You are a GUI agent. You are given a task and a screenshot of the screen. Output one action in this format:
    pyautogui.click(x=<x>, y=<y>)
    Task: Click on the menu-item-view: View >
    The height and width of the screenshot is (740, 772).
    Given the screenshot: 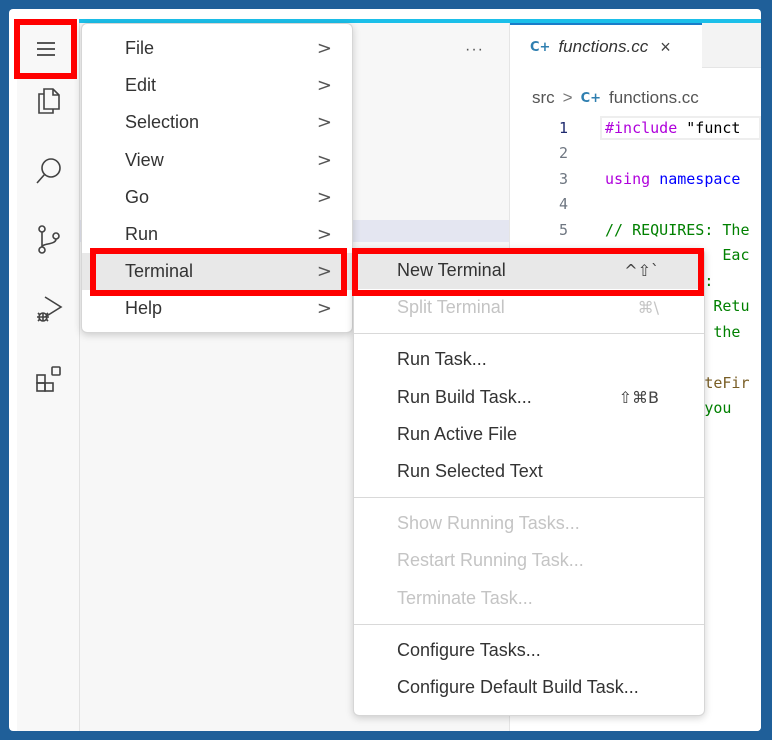 What is the action you would take?
    pyautogui.click(x=217, y=160)
    